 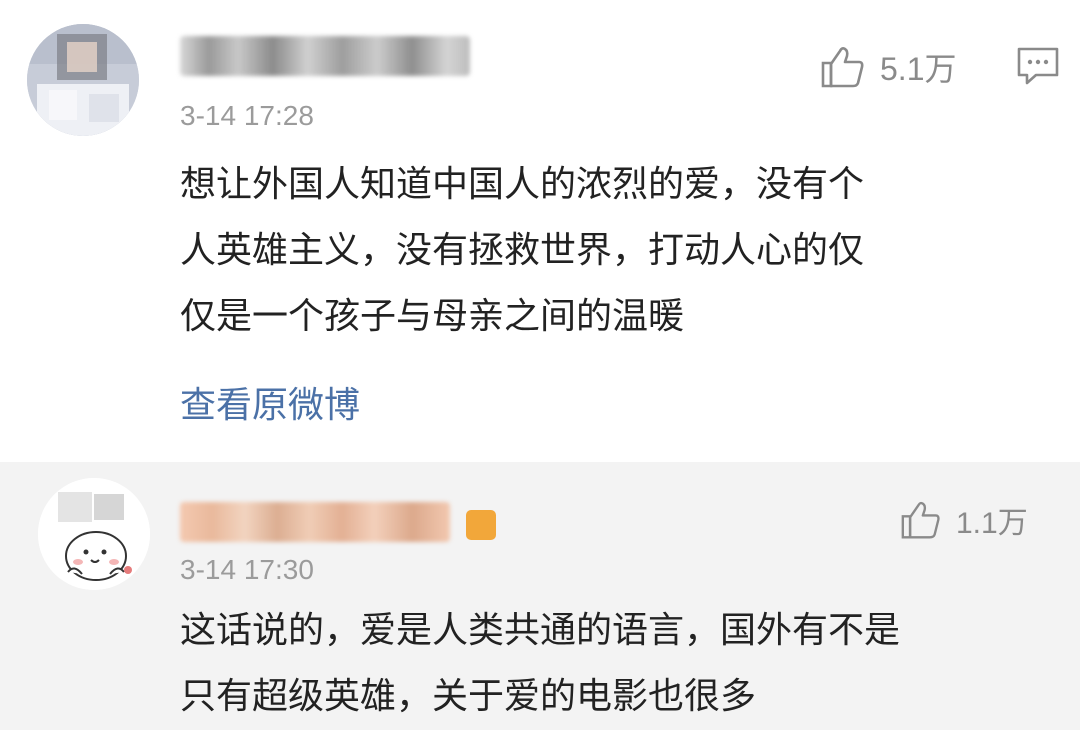 What do you see at coordinates (522, 184) in the screenshot?
I see `comment-line: 想让外国人知道中国人的浓烈的爱，没有个` at bounding box center [522, 184].